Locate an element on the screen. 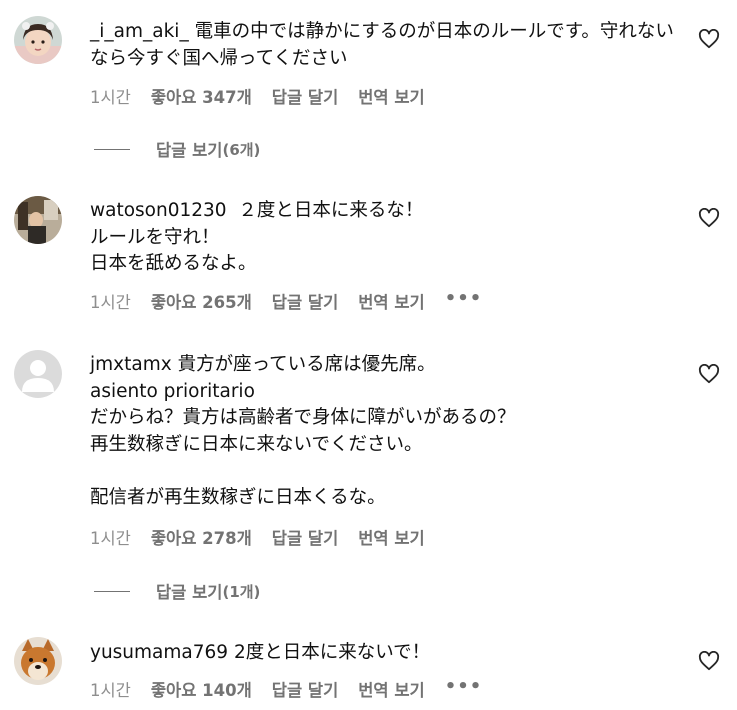 The height and width of the screenshot is (710, 737). view-replies-button: 답글 보기 (1개) is located at coordinates (177, 591).